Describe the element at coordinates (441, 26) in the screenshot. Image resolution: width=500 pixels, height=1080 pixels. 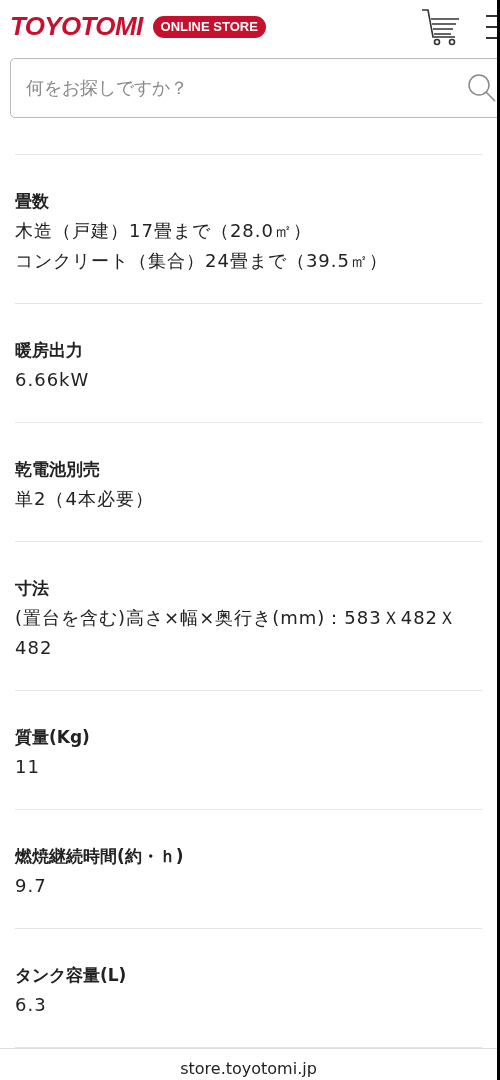
I see `cart-icon` at that location.